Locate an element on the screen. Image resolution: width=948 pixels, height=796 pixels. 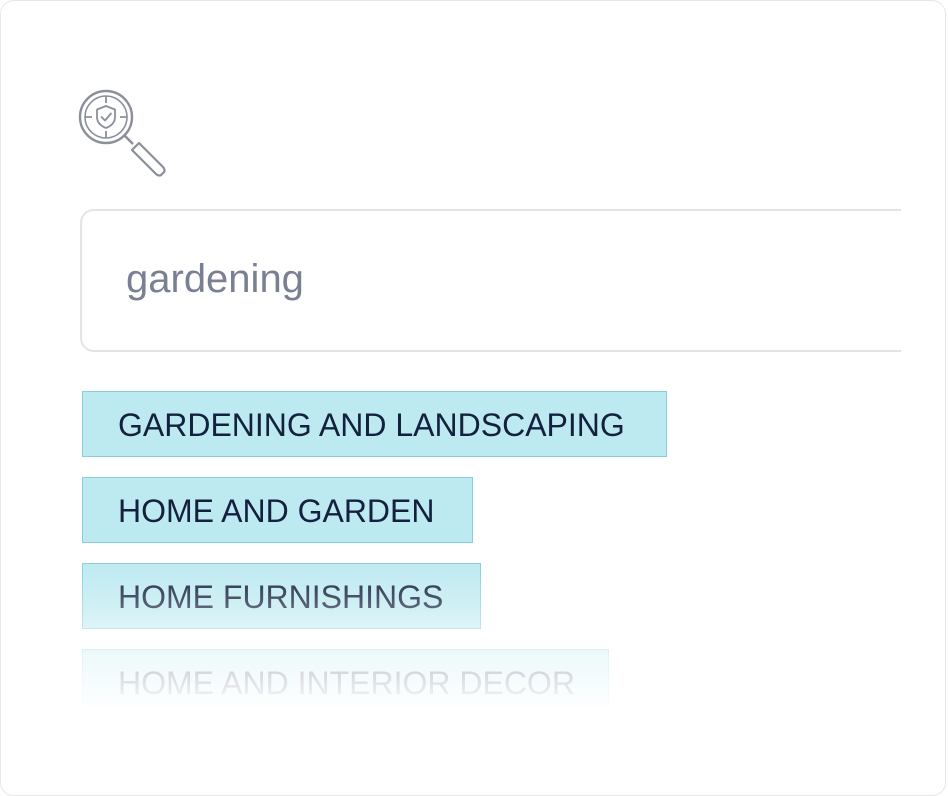
search-input is located at coordinates (506, 279).